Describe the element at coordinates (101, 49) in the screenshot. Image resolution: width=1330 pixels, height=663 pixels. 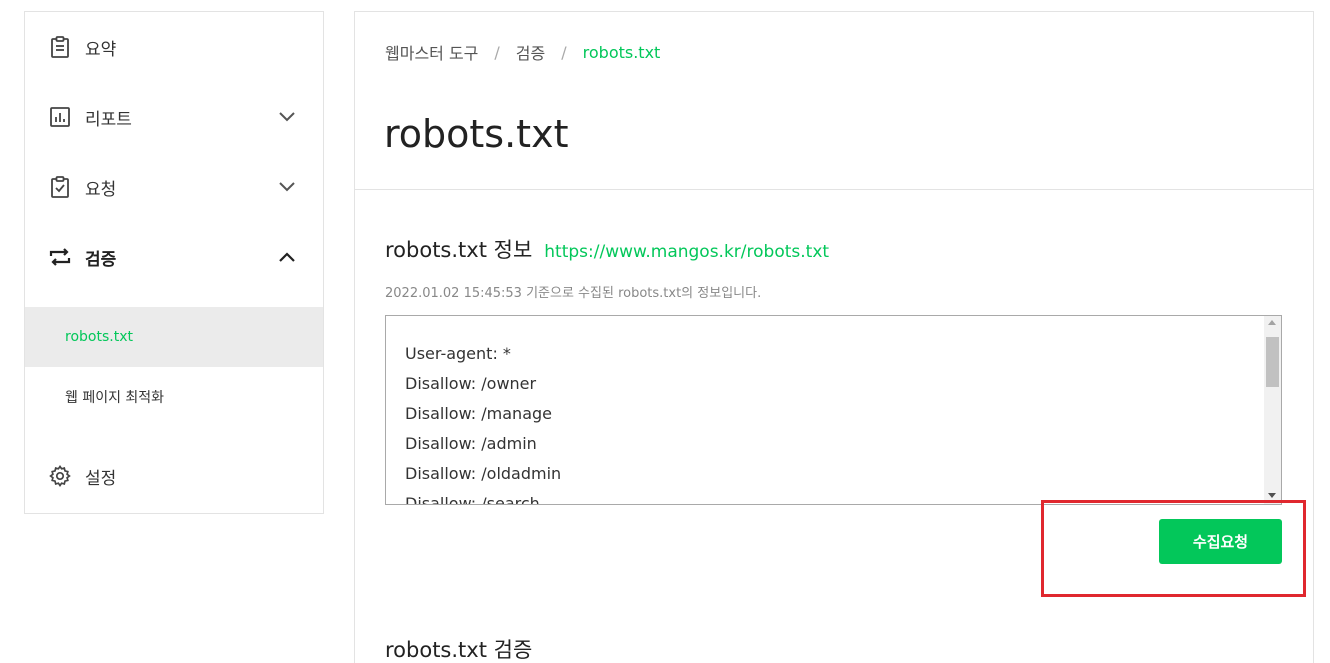
I see `sidebar-item-label: 요약` at that location.